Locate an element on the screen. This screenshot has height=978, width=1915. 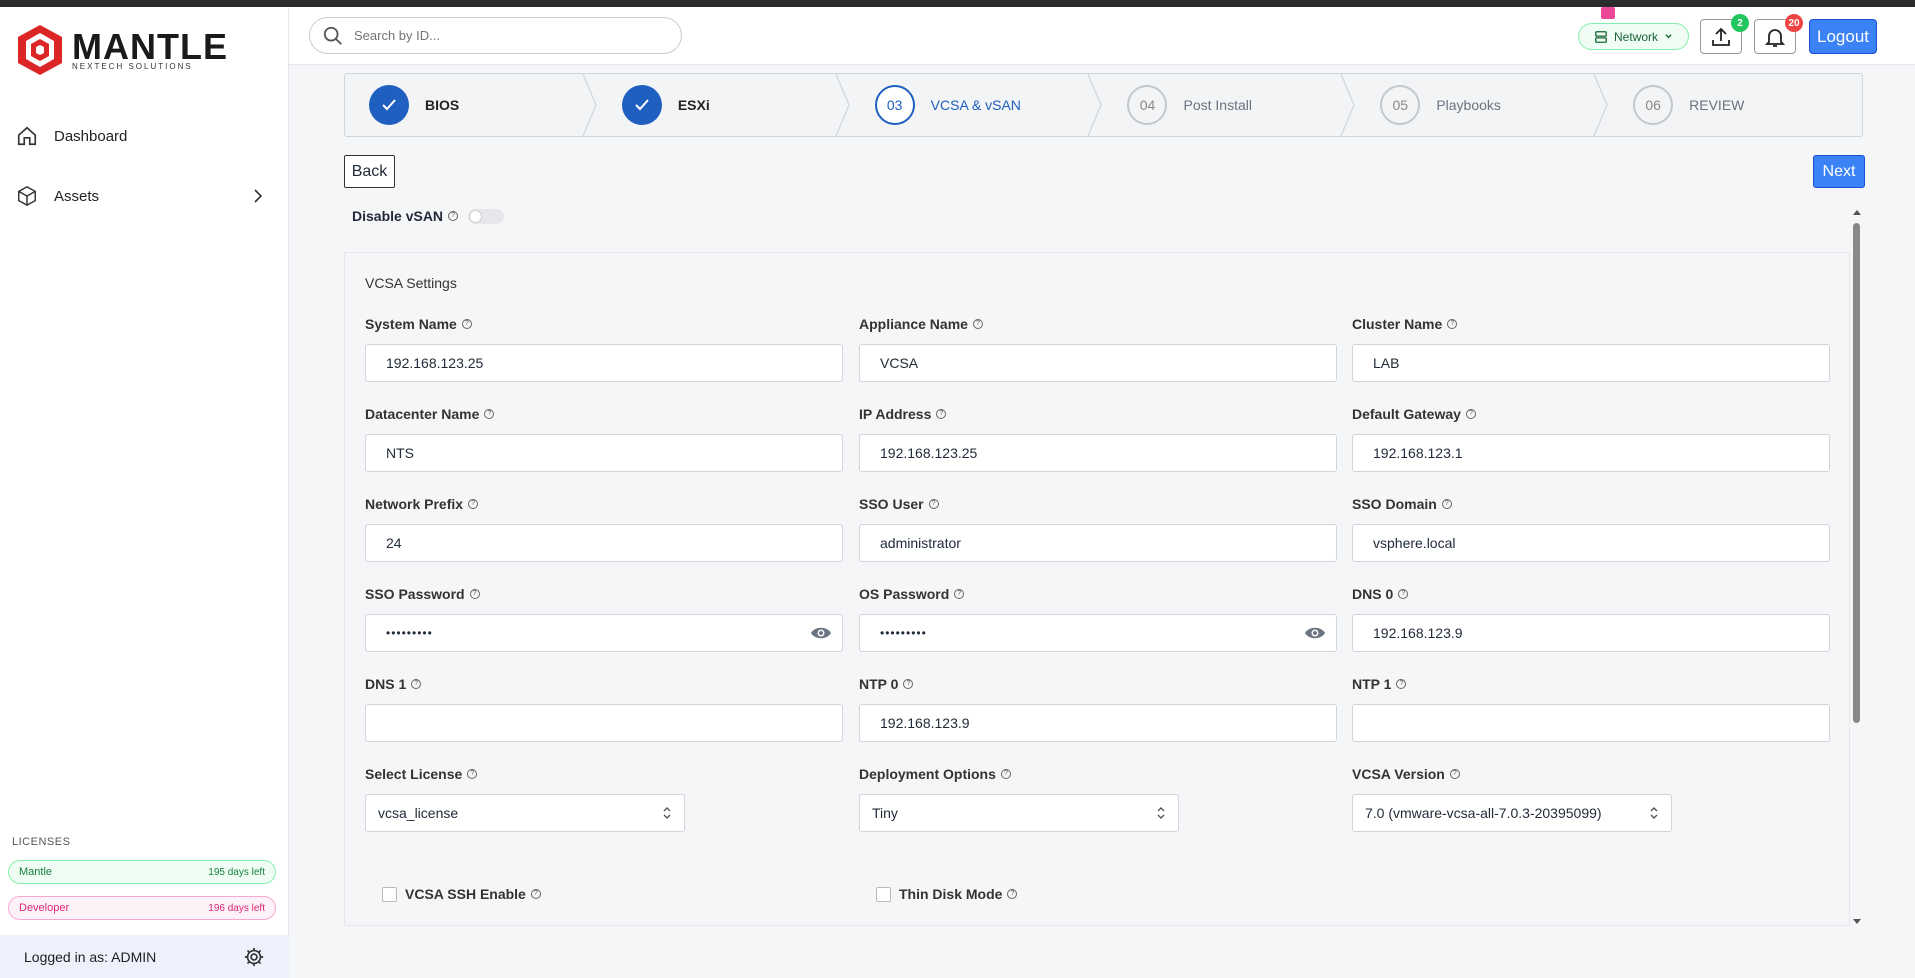
vcsa-version-select: 7.0 (vmware-vcsa-all-7.0.3-20395099) is located at coordinates (1512, 813).